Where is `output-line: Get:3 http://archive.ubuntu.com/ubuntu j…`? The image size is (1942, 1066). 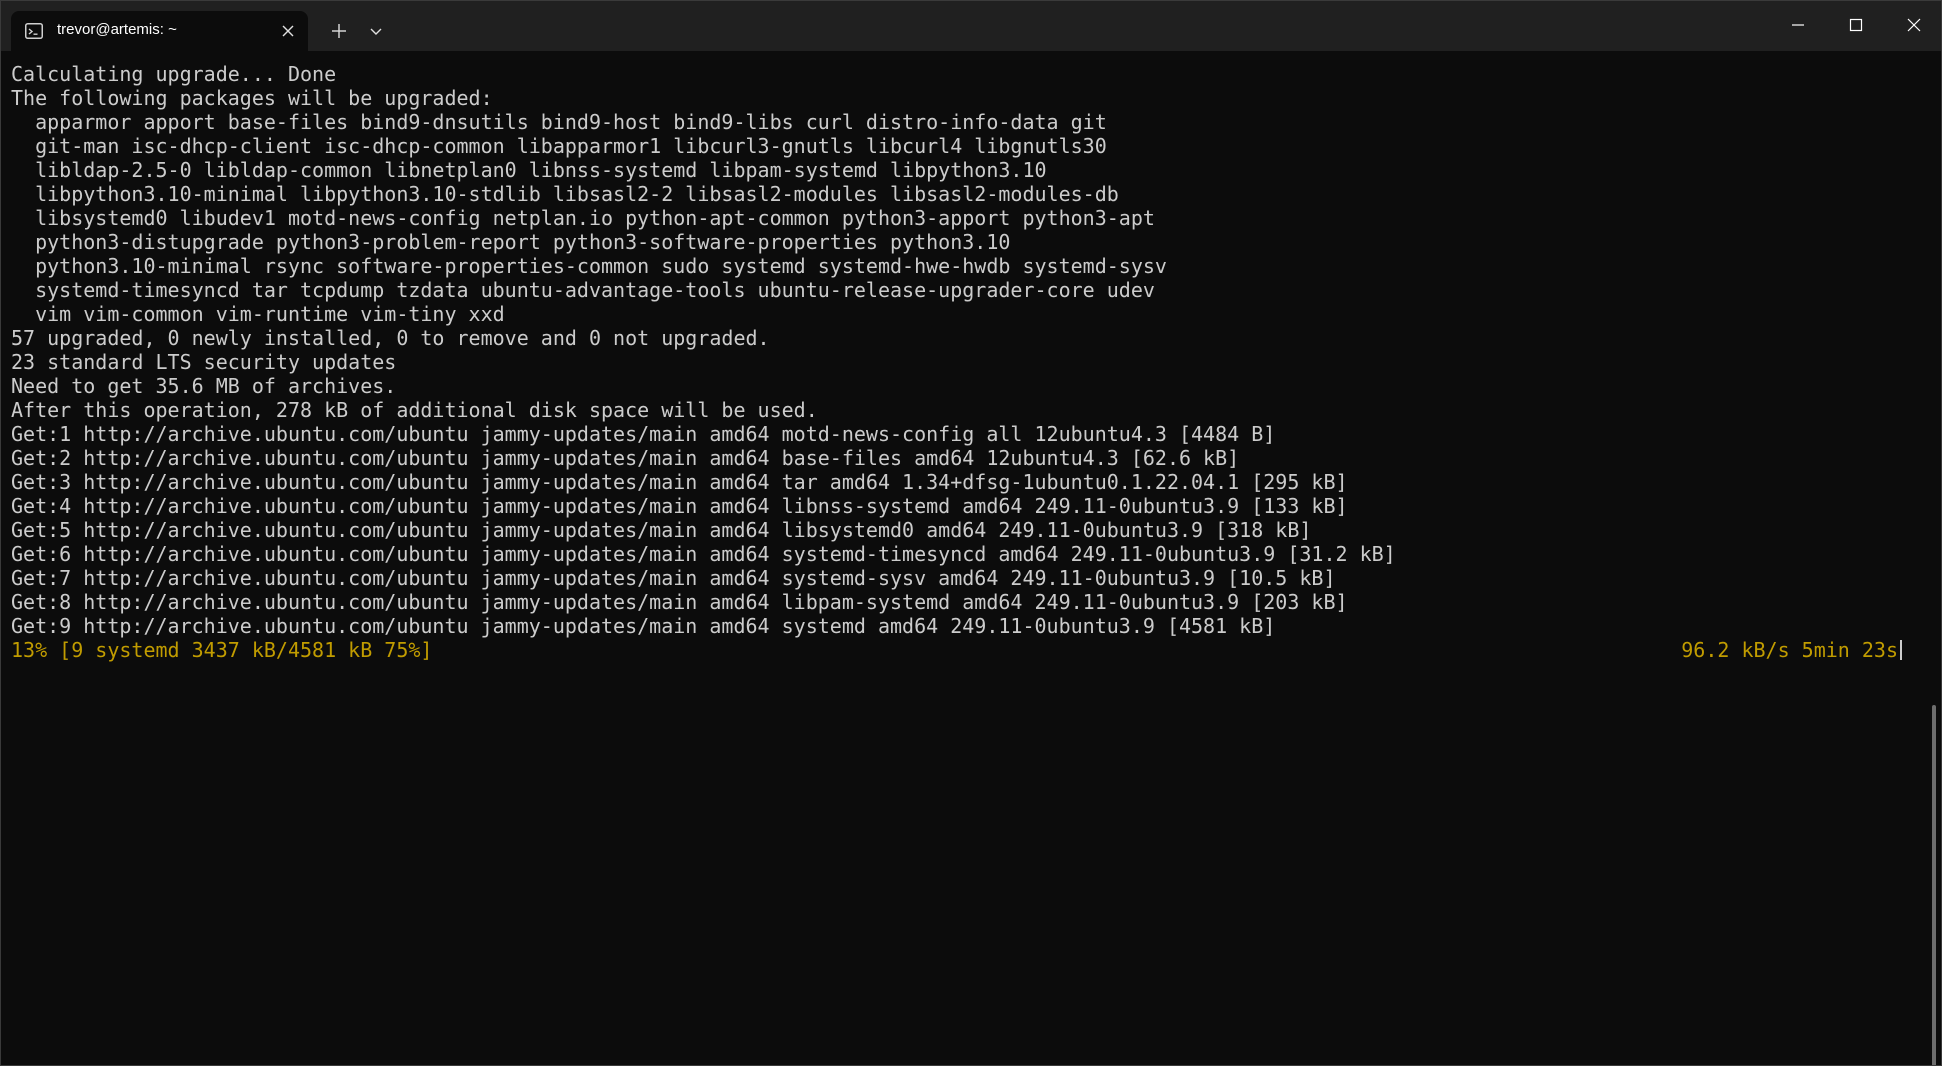 output-line: Get:3 http://archive.ubuntu.com/ubuntu j… is located at coordinates (679, 482).